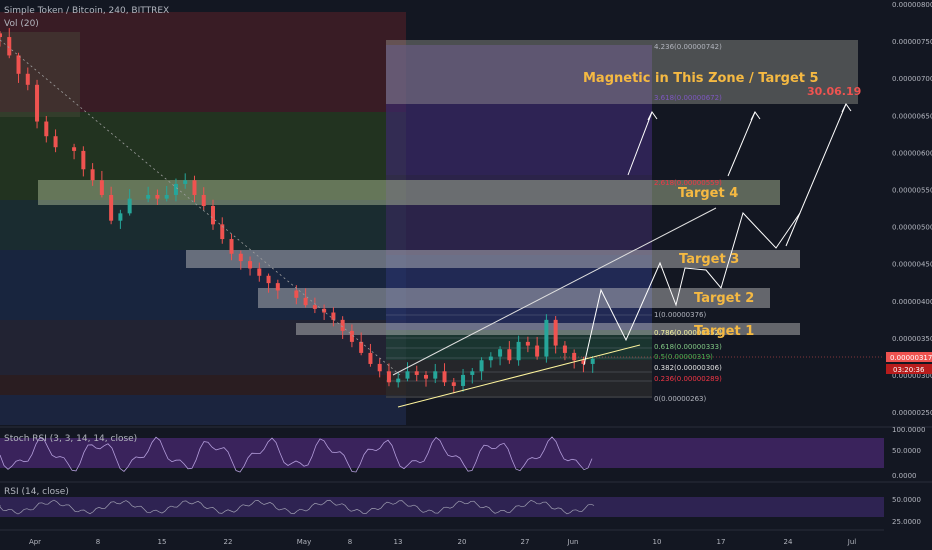  Describe the element at coordinates (701, 78) in the screenshot. I see `target-5-annotation: Magnetic in This Zone / Target 5` at that location.